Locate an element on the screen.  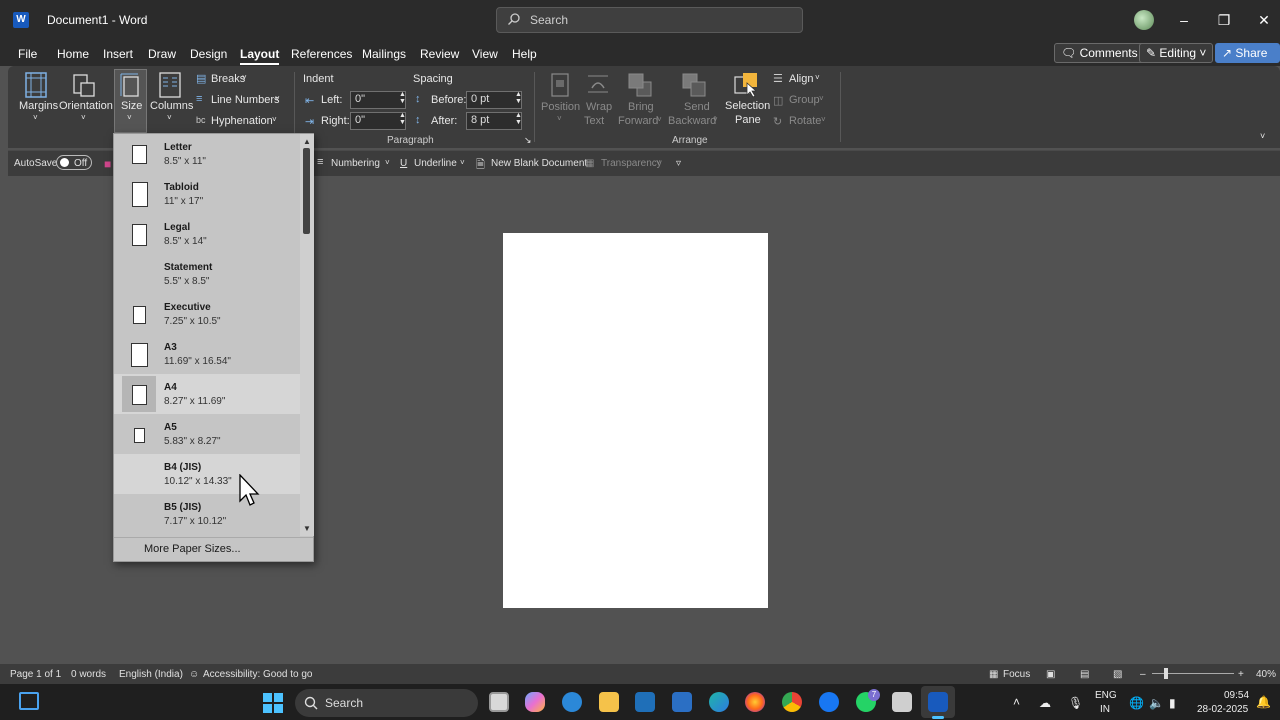
indent-left-input: 0" is located at coordinates (378, 100).